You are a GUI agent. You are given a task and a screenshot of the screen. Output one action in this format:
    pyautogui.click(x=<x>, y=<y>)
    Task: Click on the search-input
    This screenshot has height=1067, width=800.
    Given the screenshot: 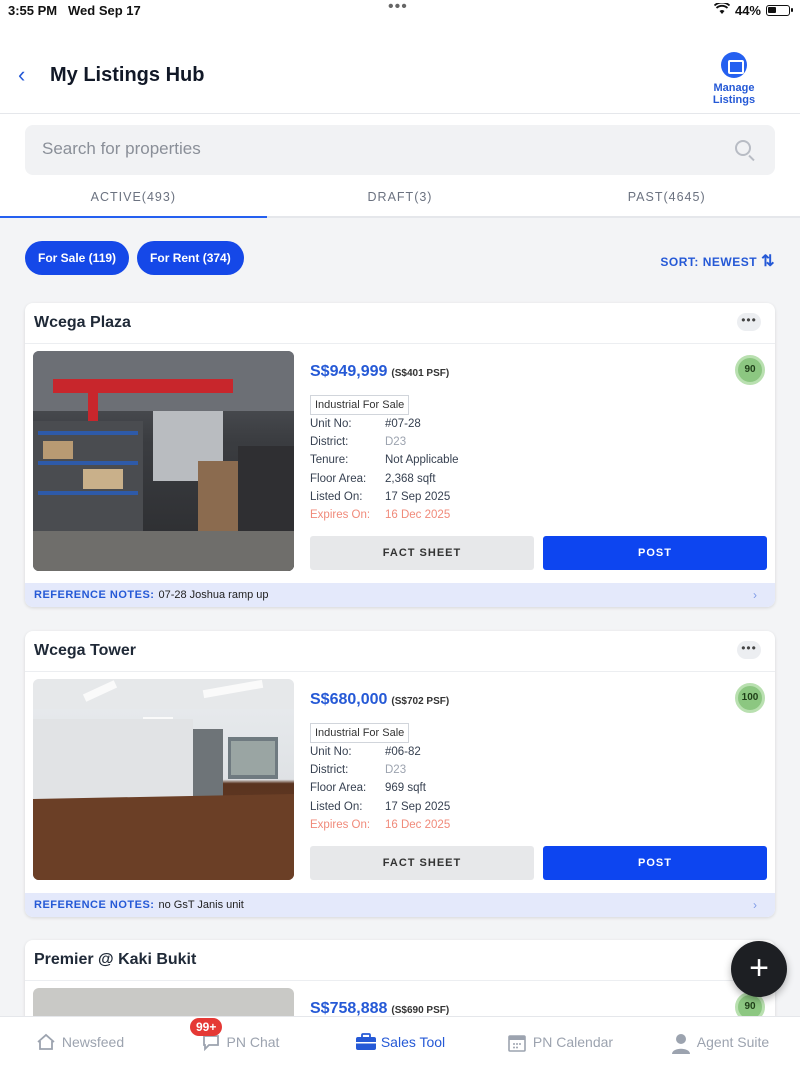 What is the action you would take?
    pyautogui.click(x=367, y=149)
    